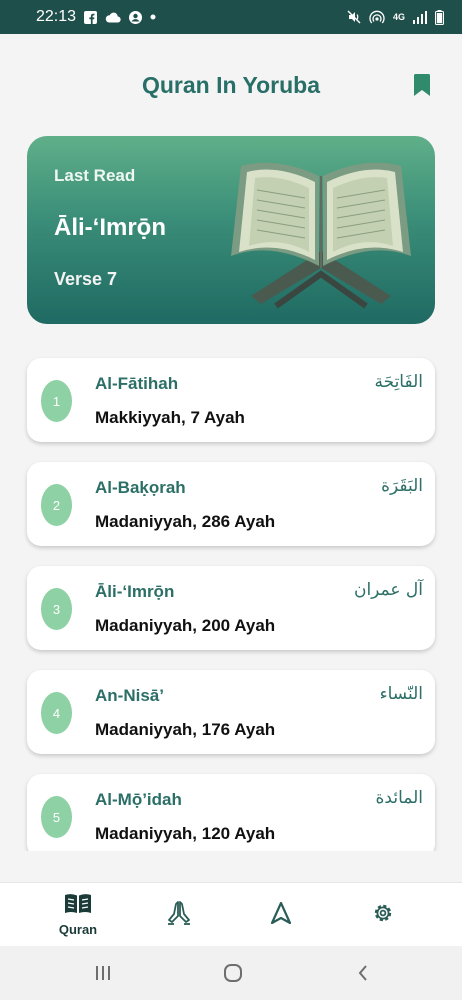  Describe the element at coordinates (377, 17) in the screenshot. I see `hotspot-icon` at that location.